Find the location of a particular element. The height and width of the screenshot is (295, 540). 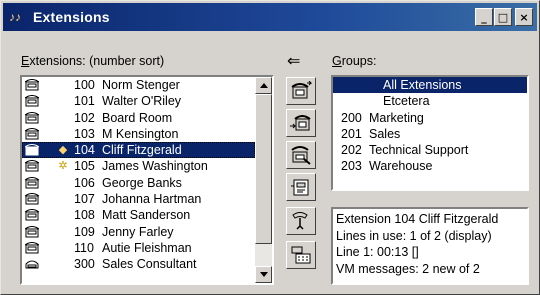

extension-row: 102 Board Room is located at coordinates (138, 118).